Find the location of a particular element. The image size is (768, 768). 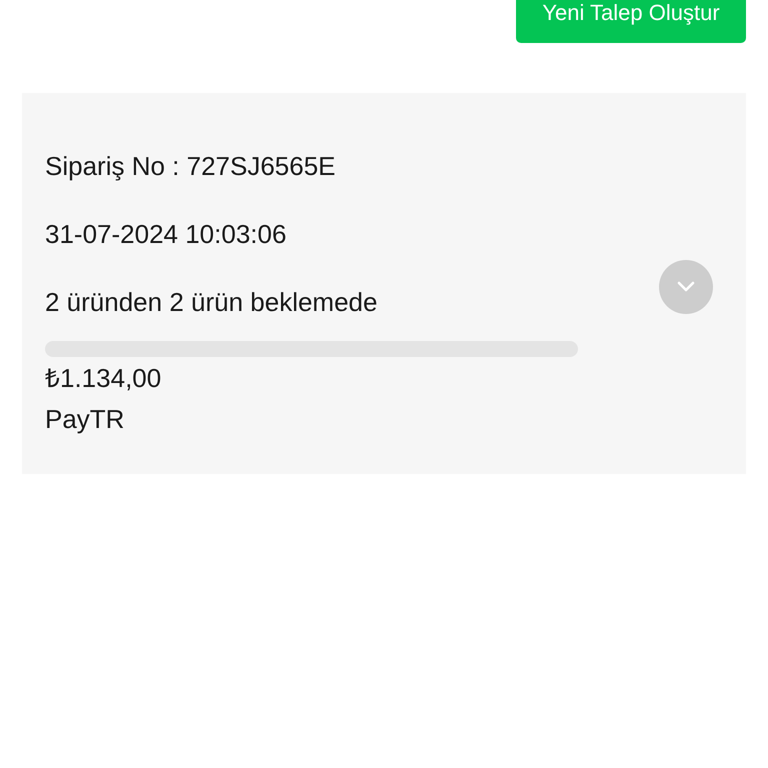

order-amount: ₺1.134,00 is located at coordinates (103, 378).